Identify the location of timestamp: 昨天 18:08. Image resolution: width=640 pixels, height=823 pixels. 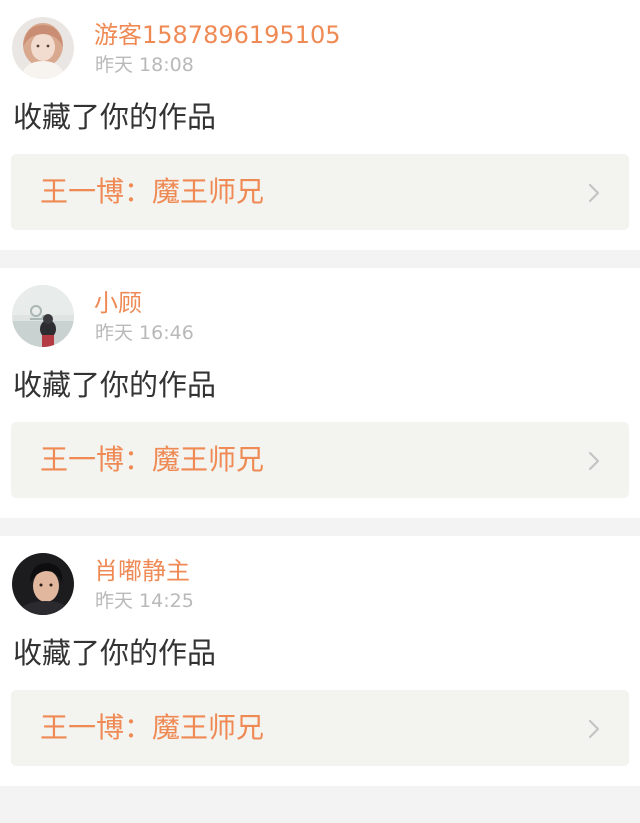
(144, 65).